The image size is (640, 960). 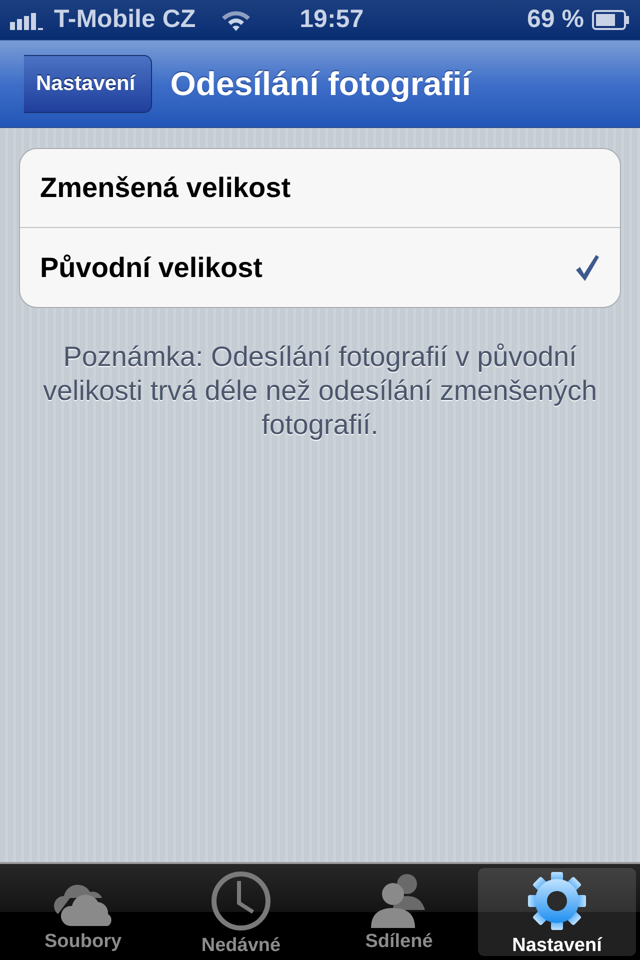 I want to click on note-text: Poznámka: Odesílání fotografií v původní velikosti trvá déle než odesílání zmenšených fotografií., so click(x=320, y=391).